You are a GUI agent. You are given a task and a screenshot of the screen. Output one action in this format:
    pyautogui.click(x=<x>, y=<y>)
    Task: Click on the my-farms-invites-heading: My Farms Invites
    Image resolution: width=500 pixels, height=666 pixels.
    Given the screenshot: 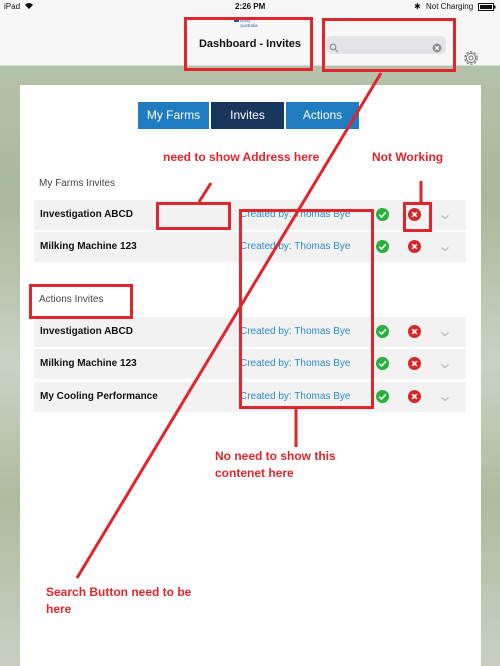 What is the action you would take?
    pyautogui.click(x=77, y=183)
    